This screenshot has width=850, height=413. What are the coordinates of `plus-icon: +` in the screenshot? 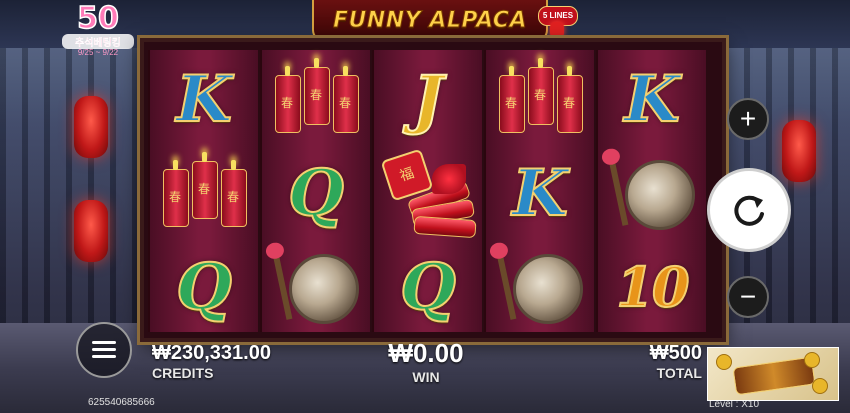 It's located at (748, 118).